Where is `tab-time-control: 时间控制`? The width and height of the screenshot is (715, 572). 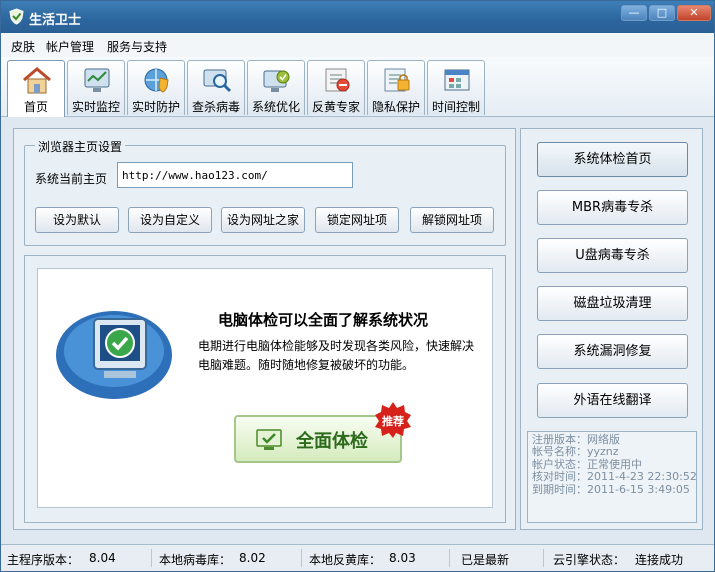 tab-time-control: 时间控制 is located at coordinates (456, 87).